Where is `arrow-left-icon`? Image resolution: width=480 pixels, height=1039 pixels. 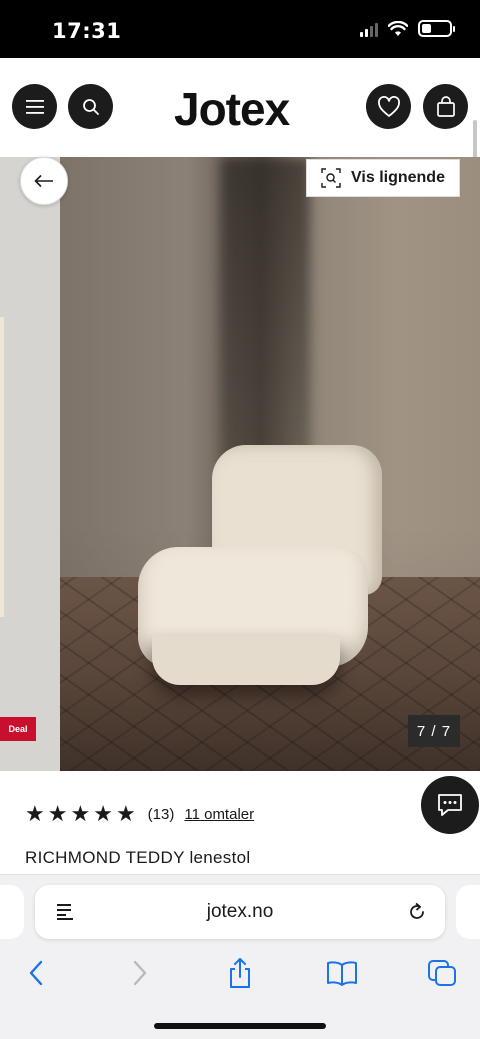 arrow-left-icon is located at coordinates (43, 181).